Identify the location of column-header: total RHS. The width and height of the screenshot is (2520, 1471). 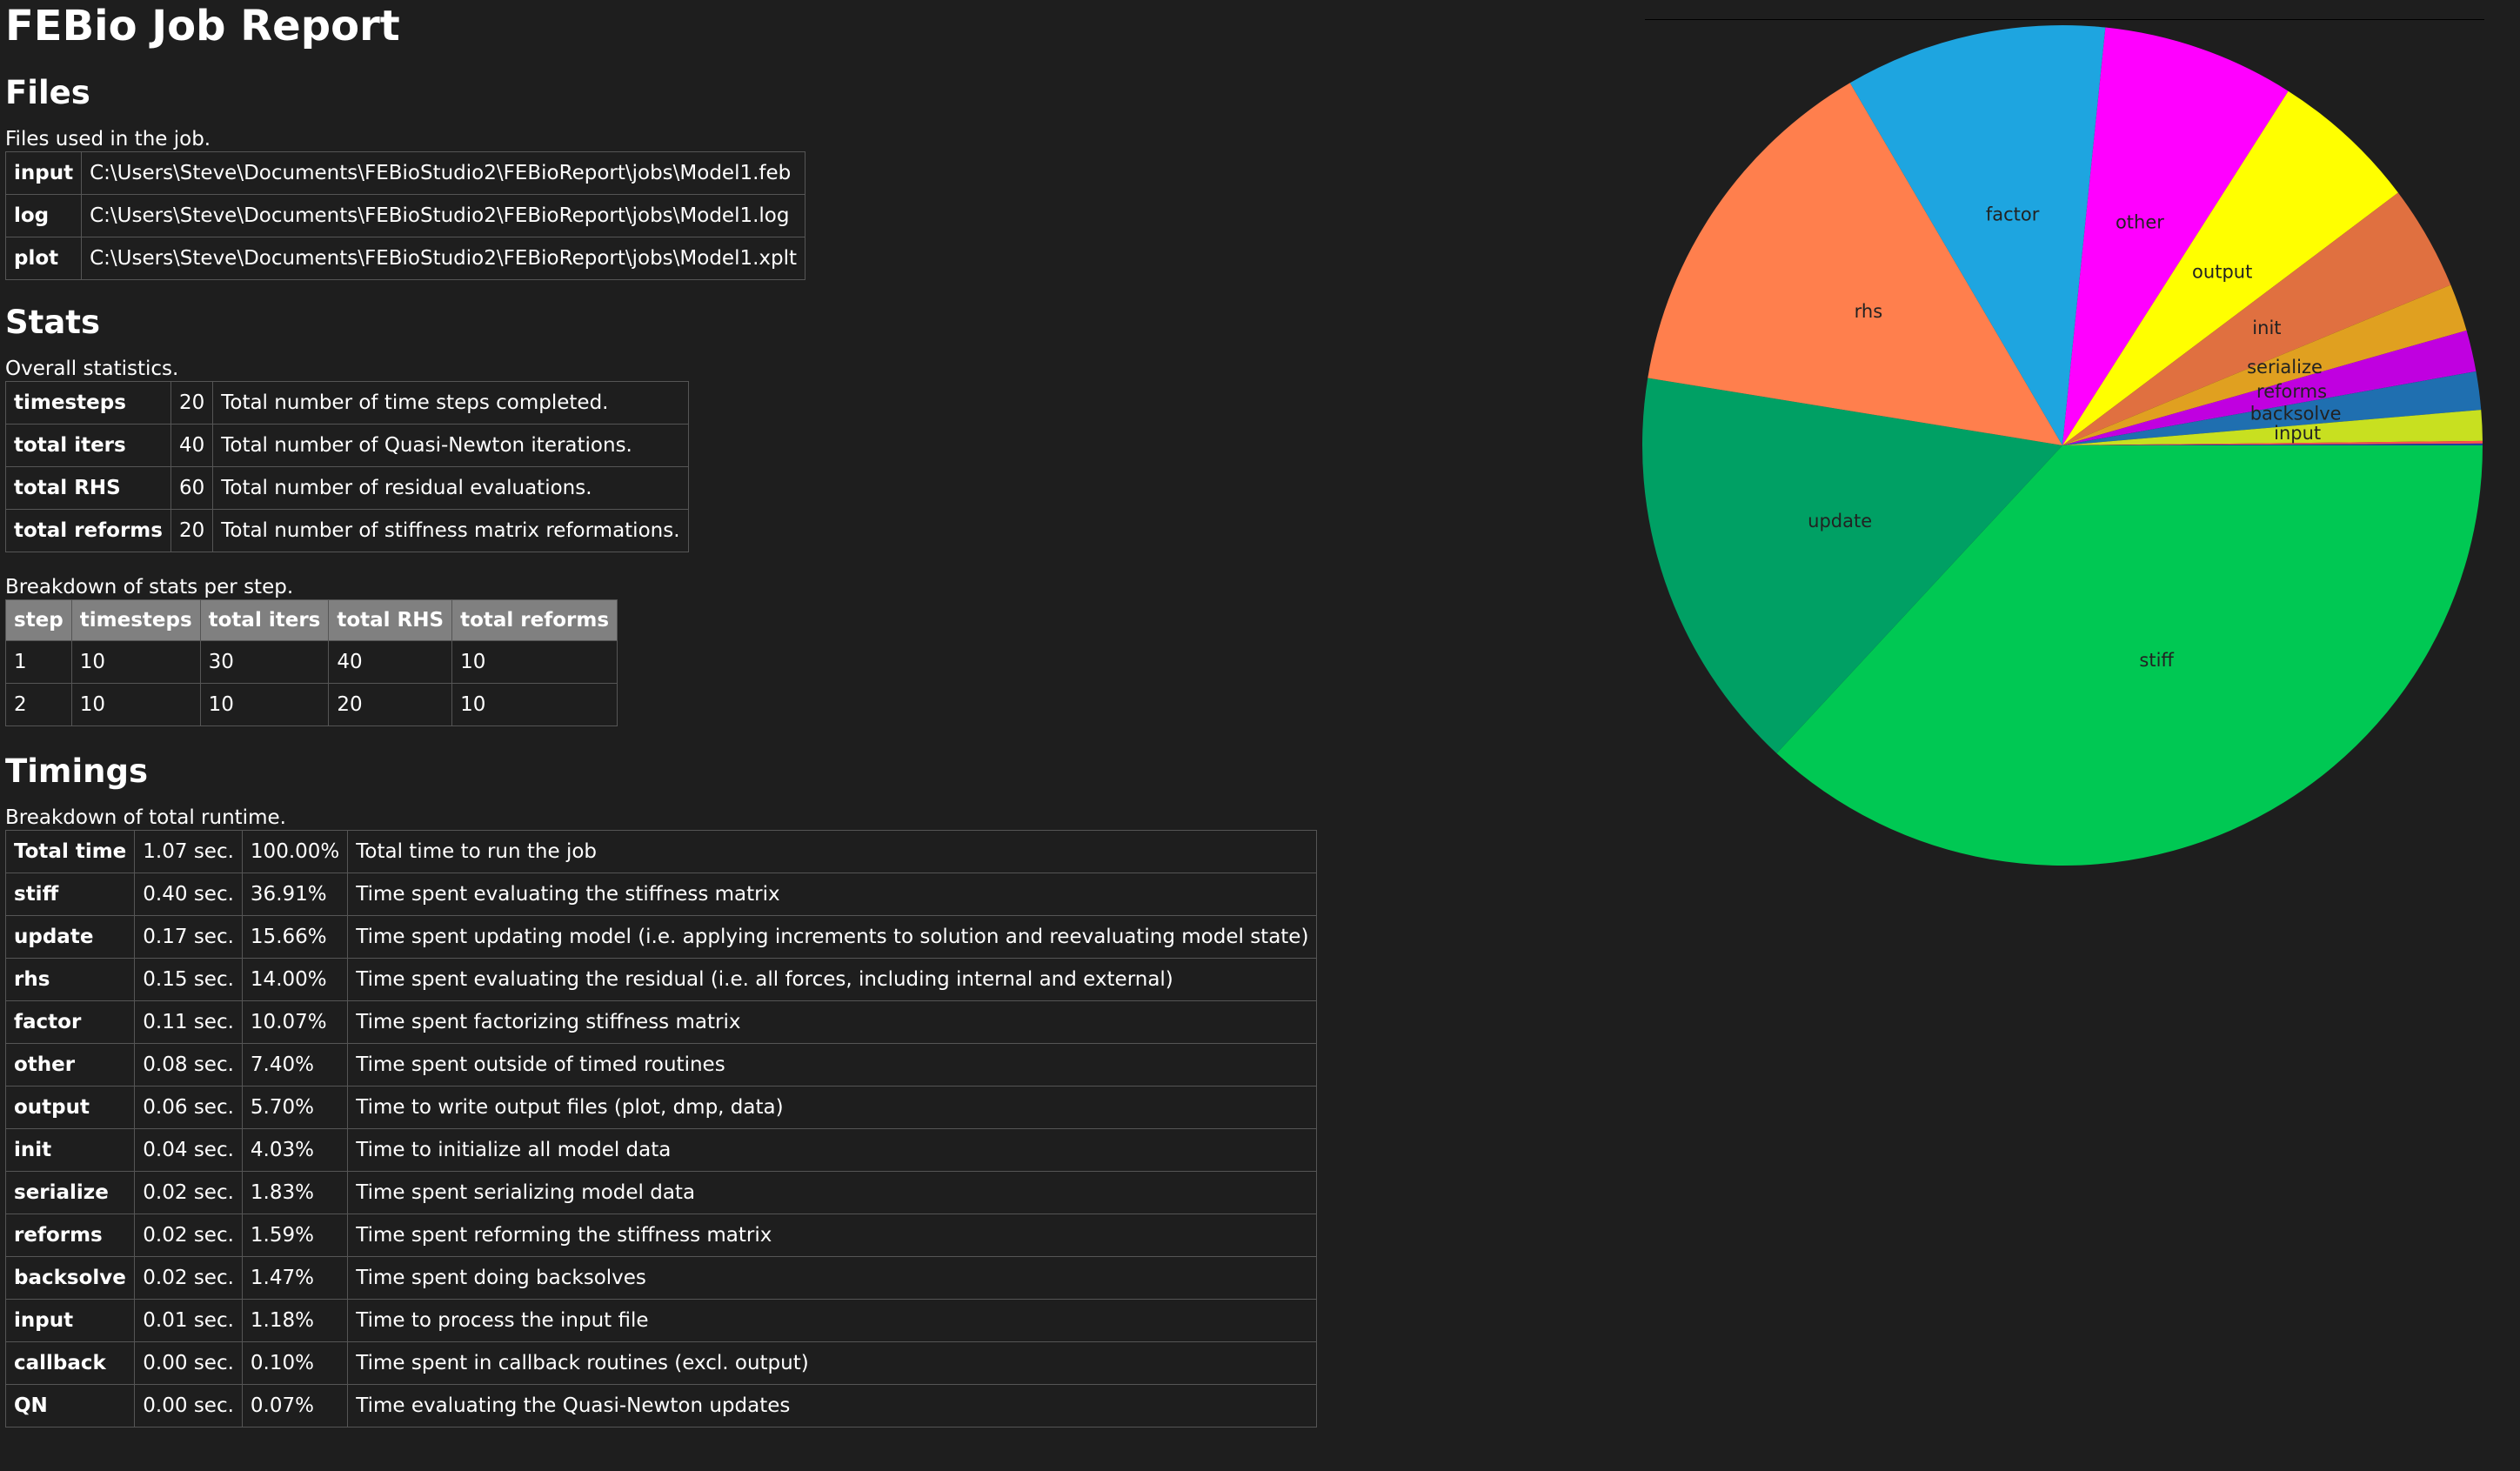
(390, 620).